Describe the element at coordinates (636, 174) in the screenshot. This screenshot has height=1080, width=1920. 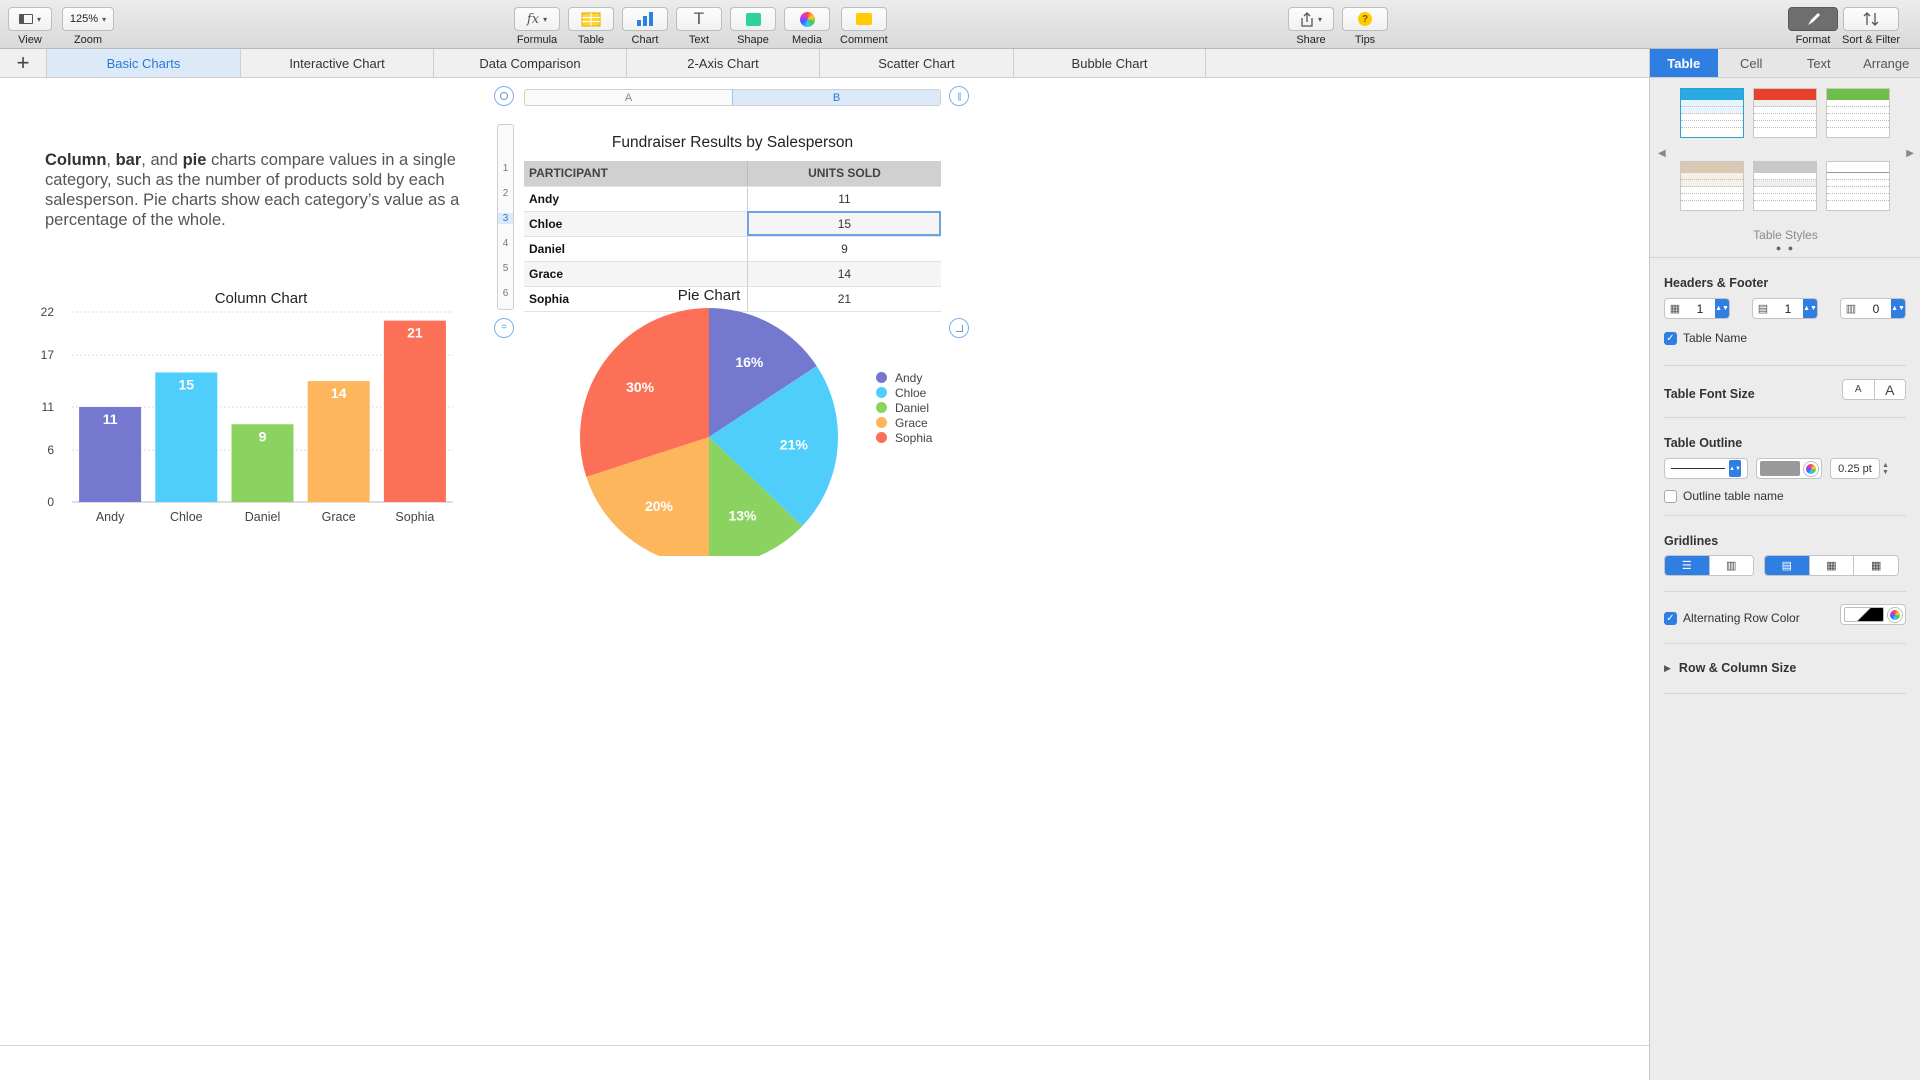
I see `header-participant: PARTICIPANT` at that location.